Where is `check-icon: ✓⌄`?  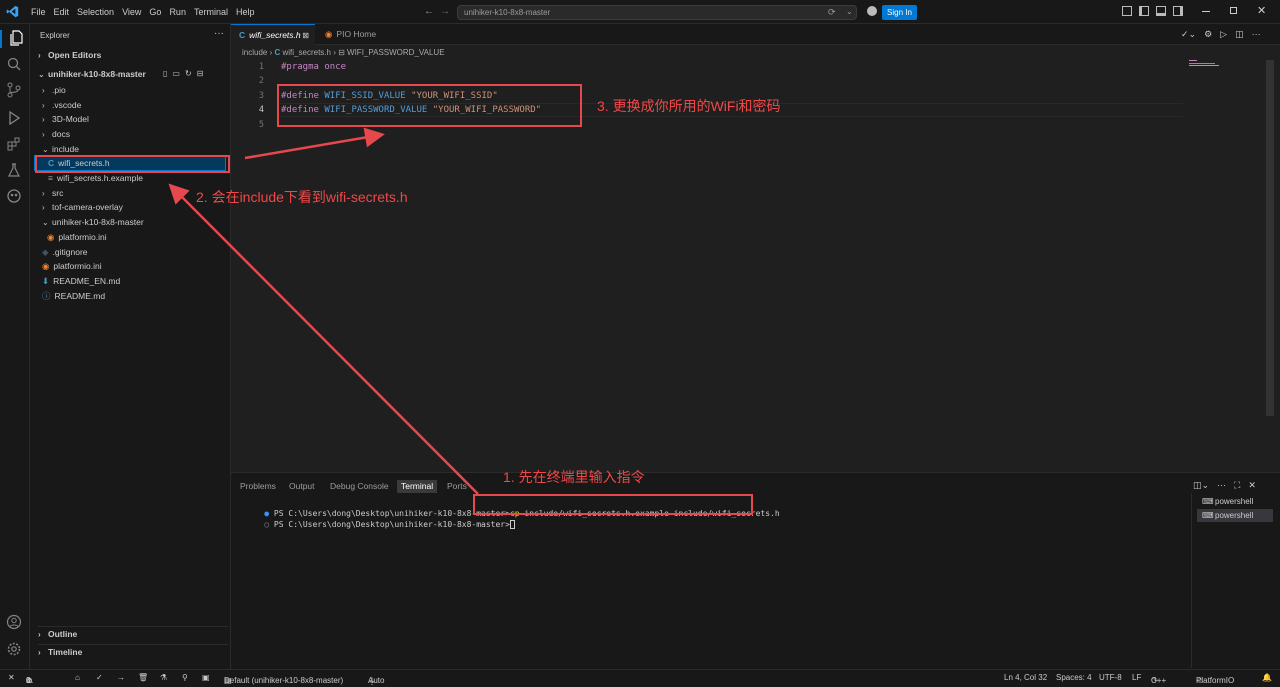 check-icon: ✓⌄ is located at coordinates (1188, 34).